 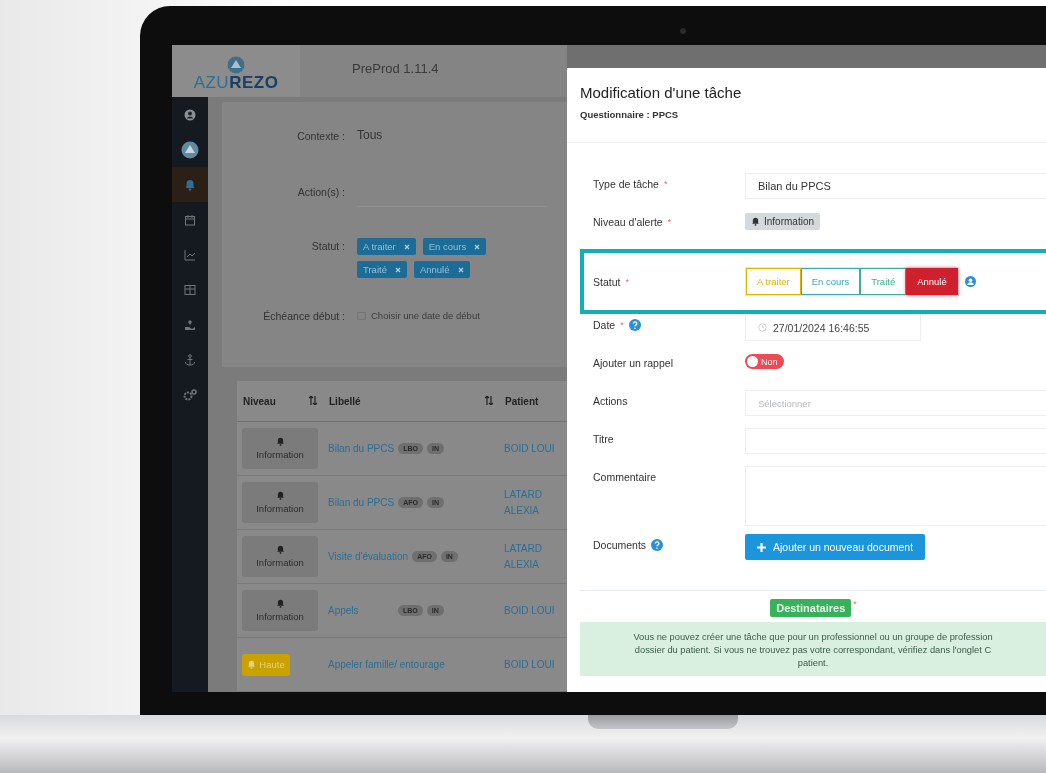 I want to click on field-label: Titre, so click(x=603, y=439).